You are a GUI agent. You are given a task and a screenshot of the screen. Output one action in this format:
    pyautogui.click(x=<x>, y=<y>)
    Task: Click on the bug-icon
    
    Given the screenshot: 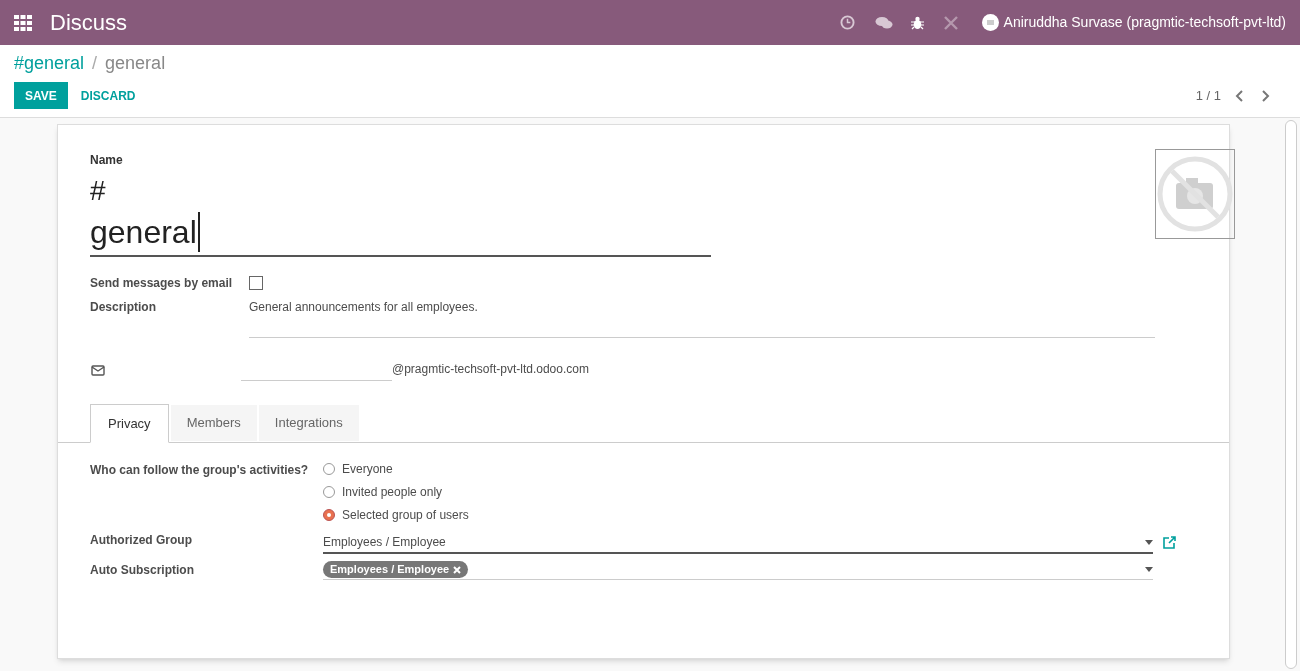 What is the action you would take?
    pyautogui.click(x=917, y=22)
    